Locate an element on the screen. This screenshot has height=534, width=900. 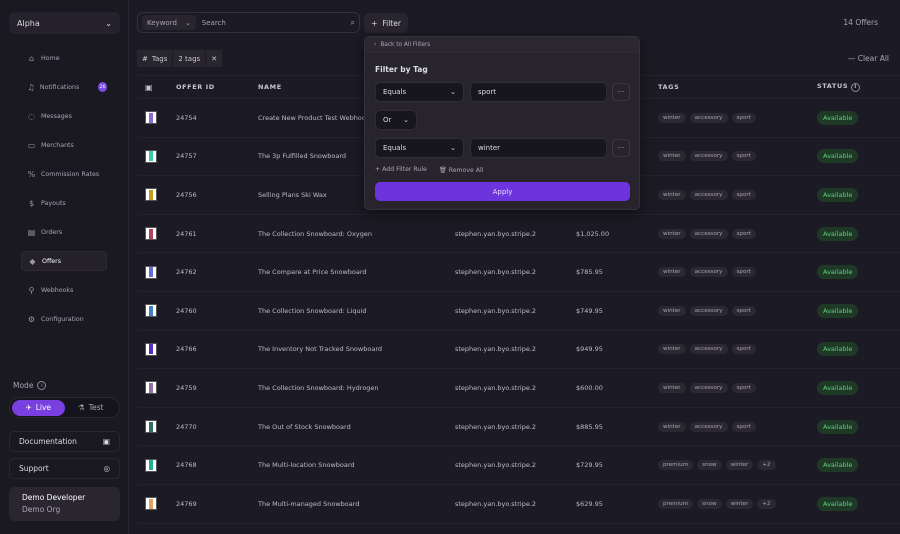
price: $1,025.00 is located at coordinates (593, 233).